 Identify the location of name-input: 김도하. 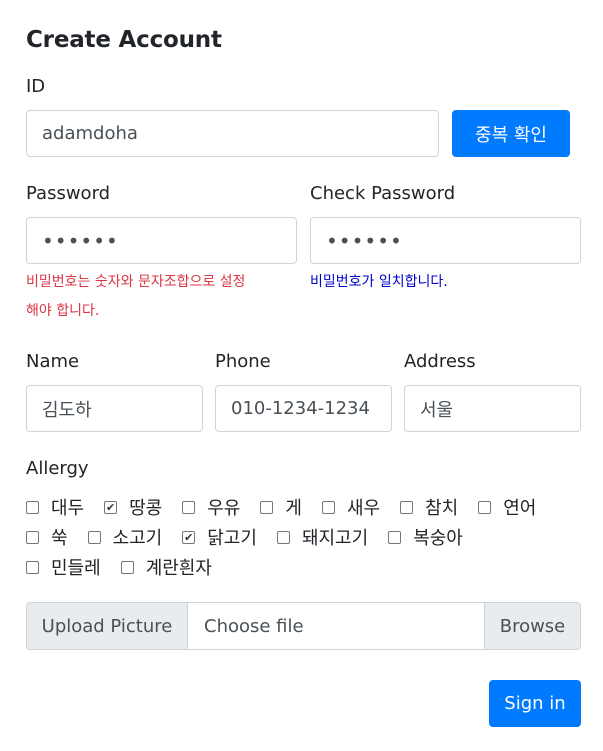
(114, 408).